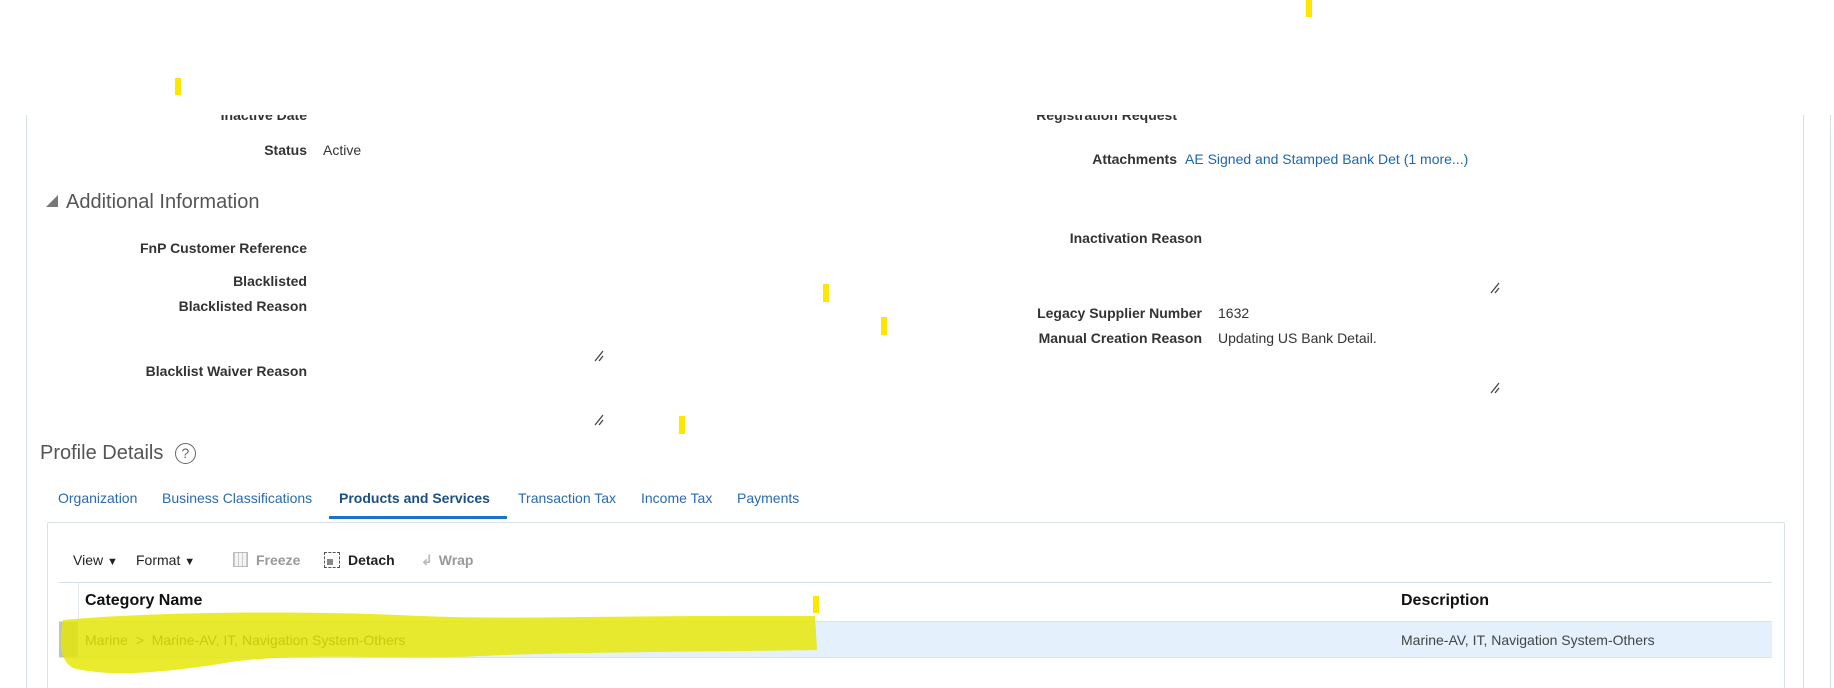 This screenshot has height=688, width=1834. Describe the element at coordinates (1445, 601) in the screenshot. I see `column-header-description: Description` at that location.